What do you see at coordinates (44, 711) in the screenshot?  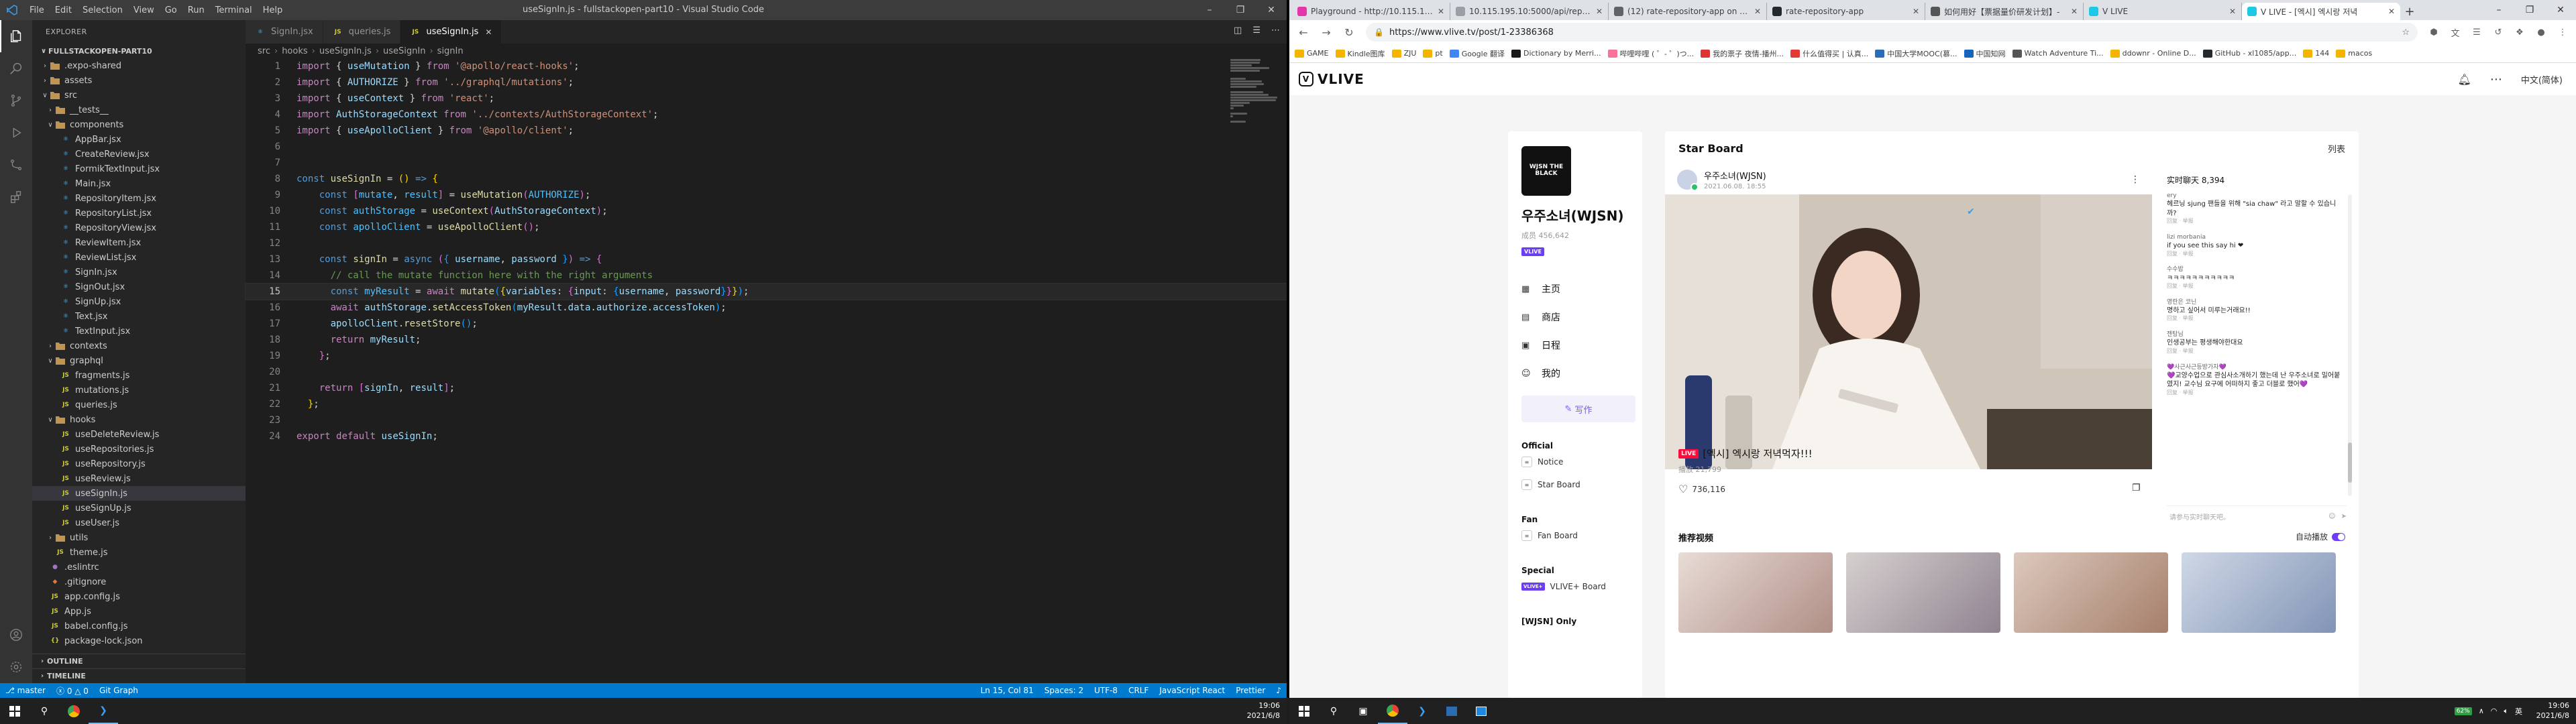 I see `taskbar-search-icon: ⚲` at bounding box center [44, 711].